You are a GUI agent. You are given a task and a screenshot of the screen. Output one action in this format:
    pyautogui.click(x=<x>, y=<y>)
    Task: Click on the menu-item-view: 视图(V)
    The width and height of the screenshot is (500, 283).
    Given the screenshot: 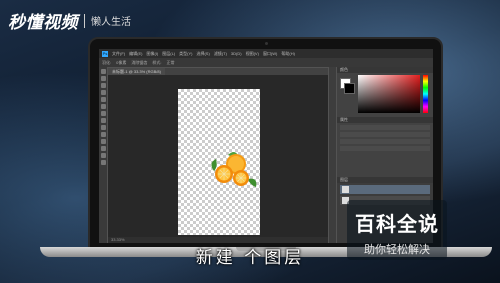 What is the action you would take?
    pyautogui.click(x=252, y=54)
    